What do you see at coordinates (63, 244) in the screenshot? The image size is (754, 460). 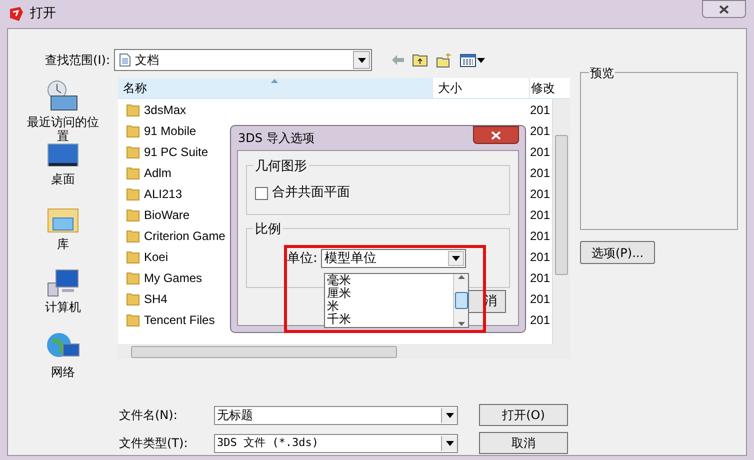 I see `places-label: 库` at bounding box center [63, 244].